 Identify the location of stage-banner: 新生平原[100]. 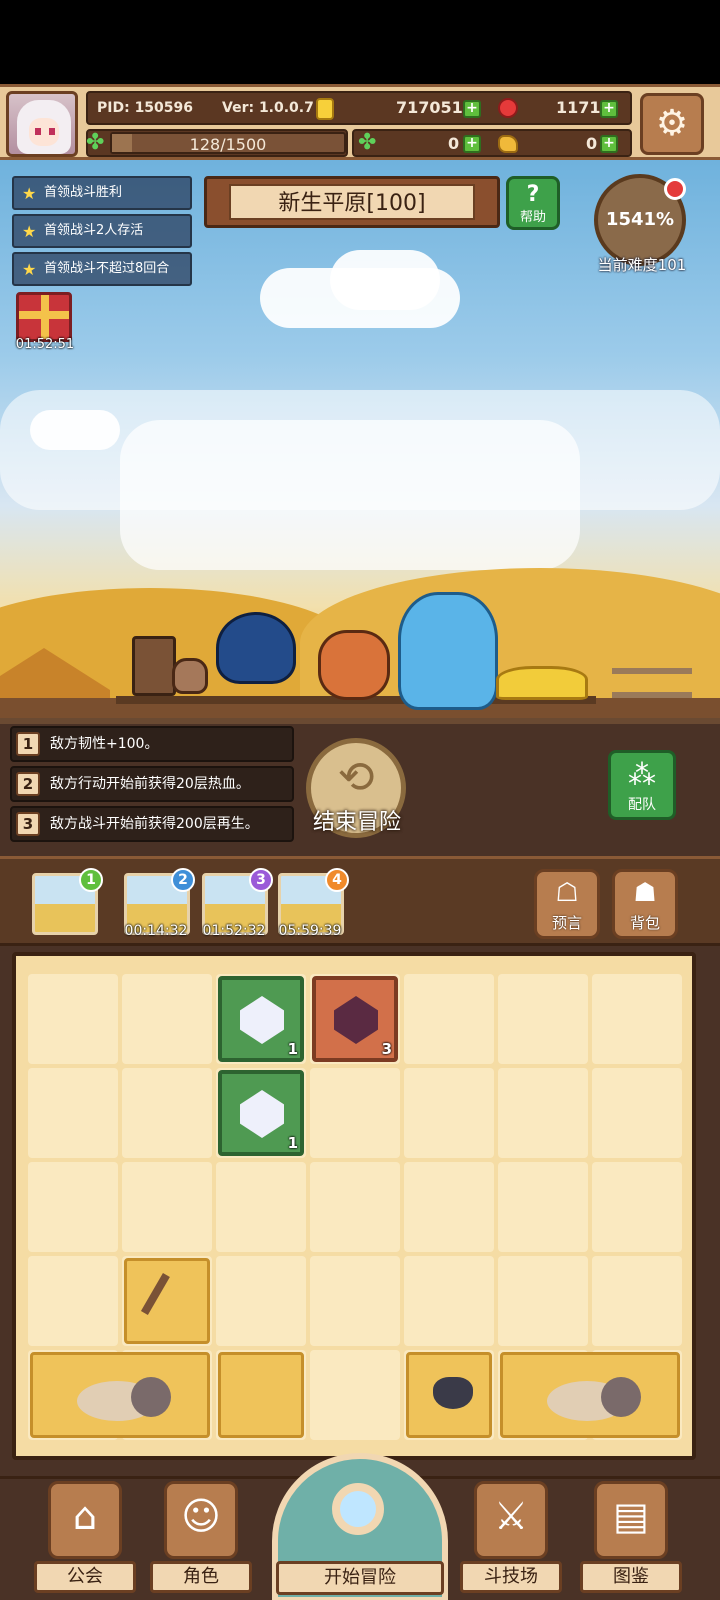
(352, 202).